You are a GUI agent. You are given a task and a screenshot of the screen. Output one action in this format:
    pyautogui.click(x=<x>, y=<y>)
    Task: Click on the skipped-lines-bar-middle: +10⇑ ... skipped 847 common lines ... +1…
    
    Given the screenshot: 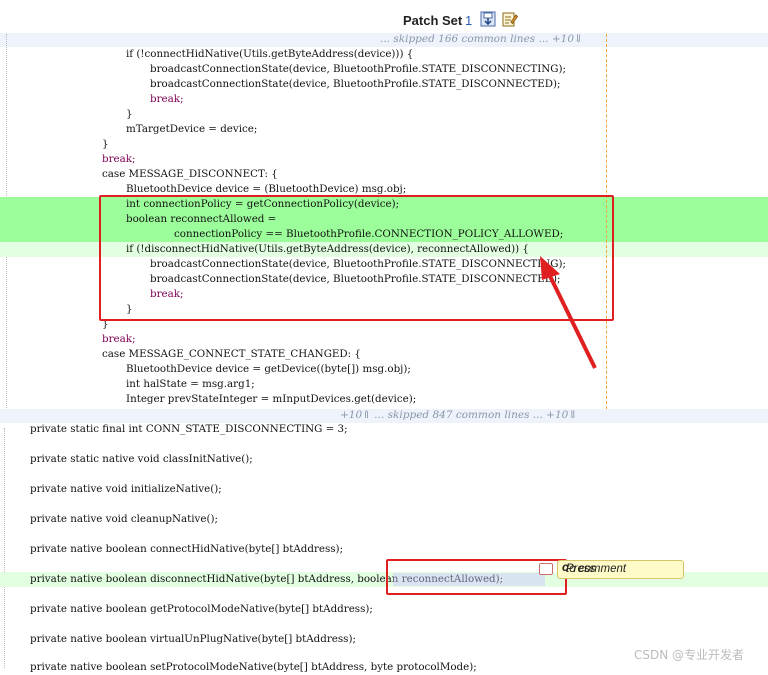 What is the action you would take?
    pyautogui.click(x=384, y=416)
    